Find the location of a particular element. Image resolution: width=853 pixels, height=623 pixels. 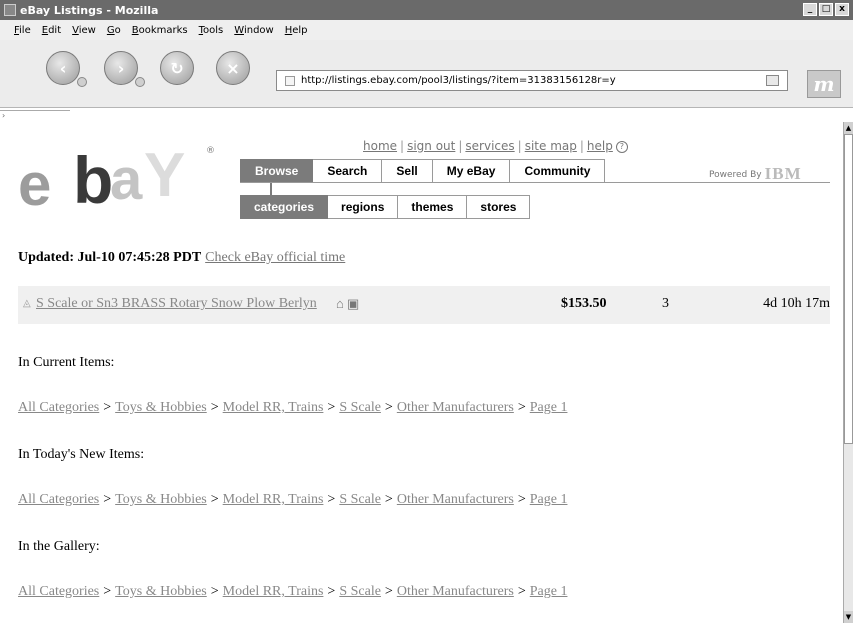

logo-registered-mark: ® is located at coordinates (210, 151).